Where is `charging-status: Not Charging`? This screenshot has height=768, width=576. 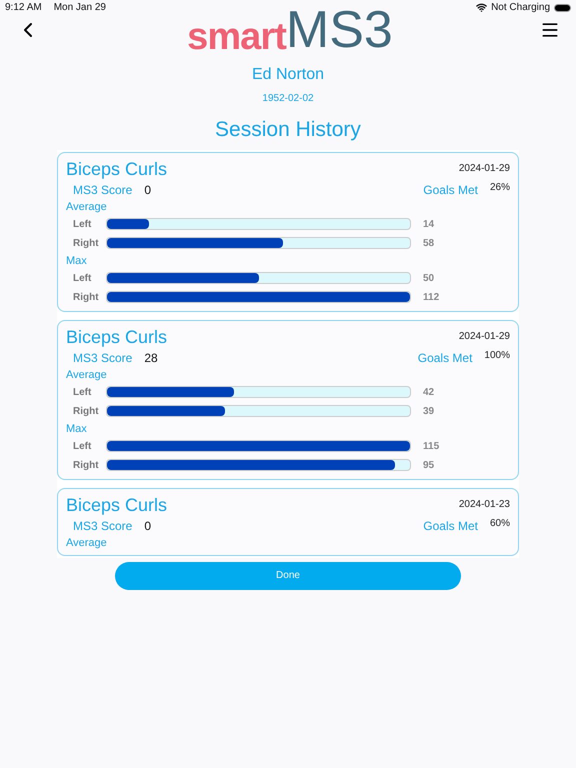 charging-status: Not Charging is located at coordinates (520, 8).